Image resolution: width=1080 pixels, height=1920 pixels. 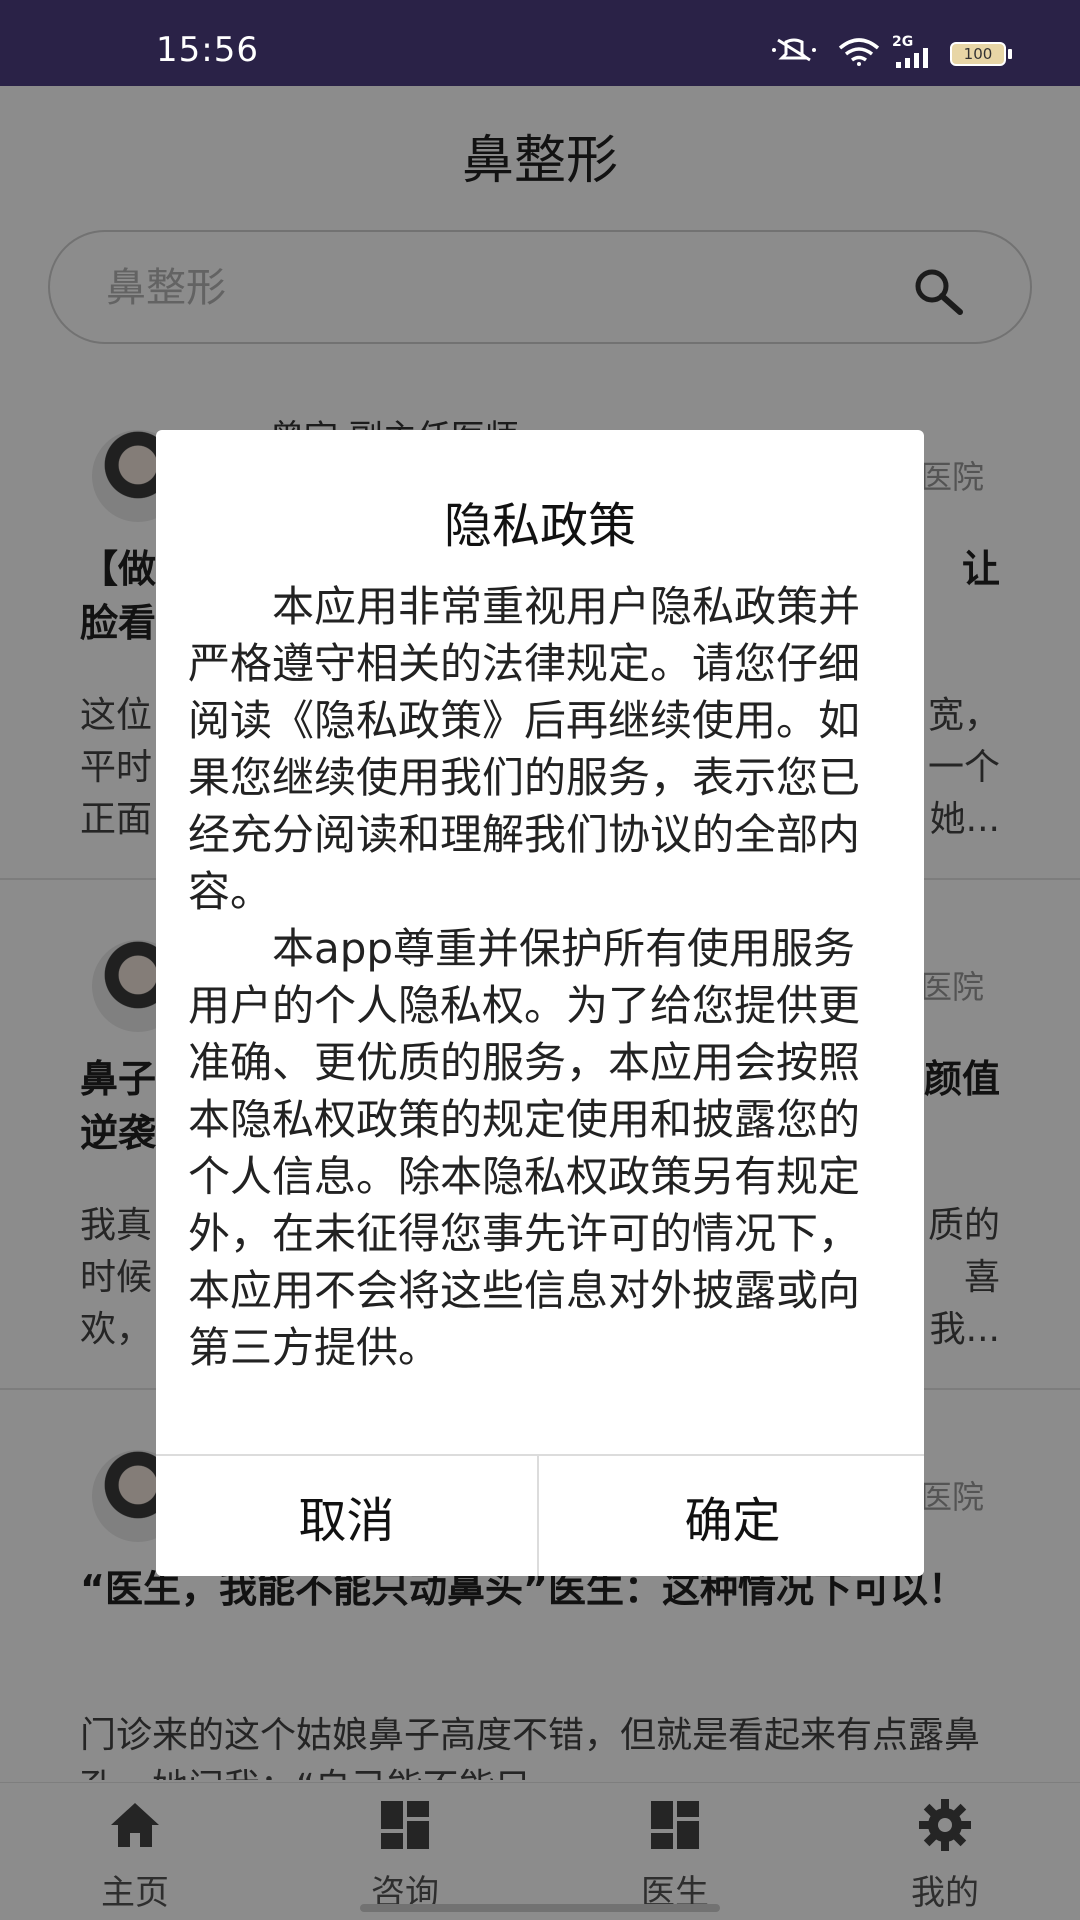 What do you see at coordinates (915, 43) in the screenshot?
I see `status-icons: 2G 100` at bounding box center [915, 43].